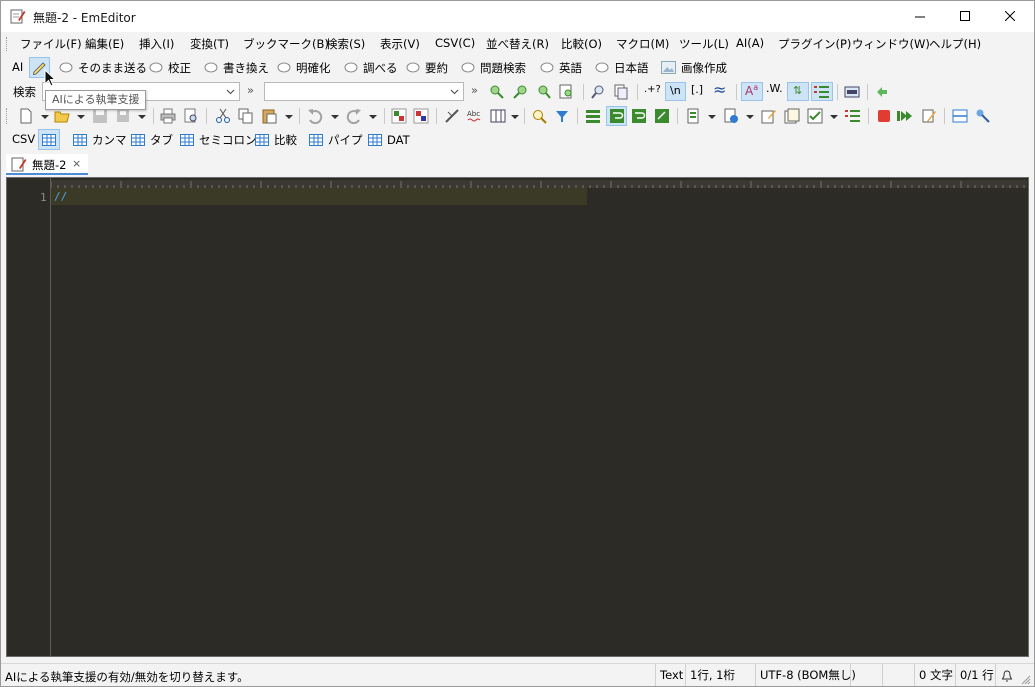  Describe the element at coordinates (652, 89) in the screenshot. I see `regex-toggle: .+?` at that location.